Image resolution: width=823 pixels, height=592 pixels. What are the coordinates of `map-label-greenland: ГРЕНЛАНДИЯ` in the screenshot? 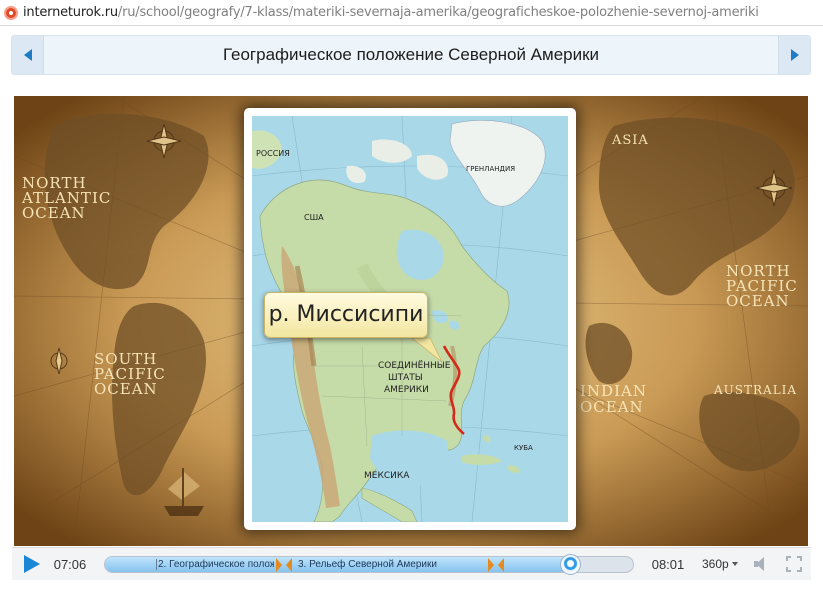 It's located at (490, 169).